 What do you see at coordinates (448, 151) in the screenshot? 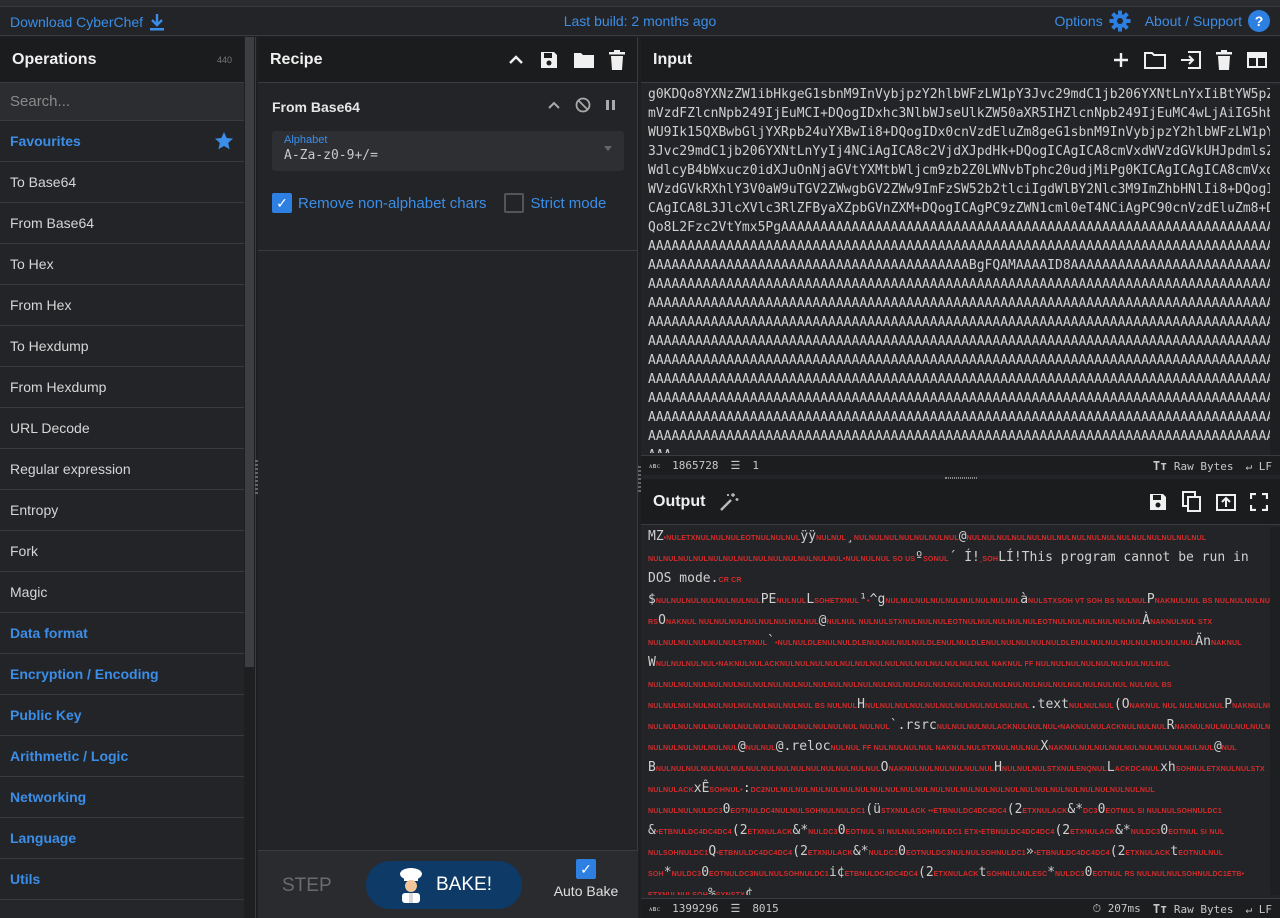
I see `alphabet-select: Alphabet A-Za-z0-9+/=` at bounding box center [448, 151].